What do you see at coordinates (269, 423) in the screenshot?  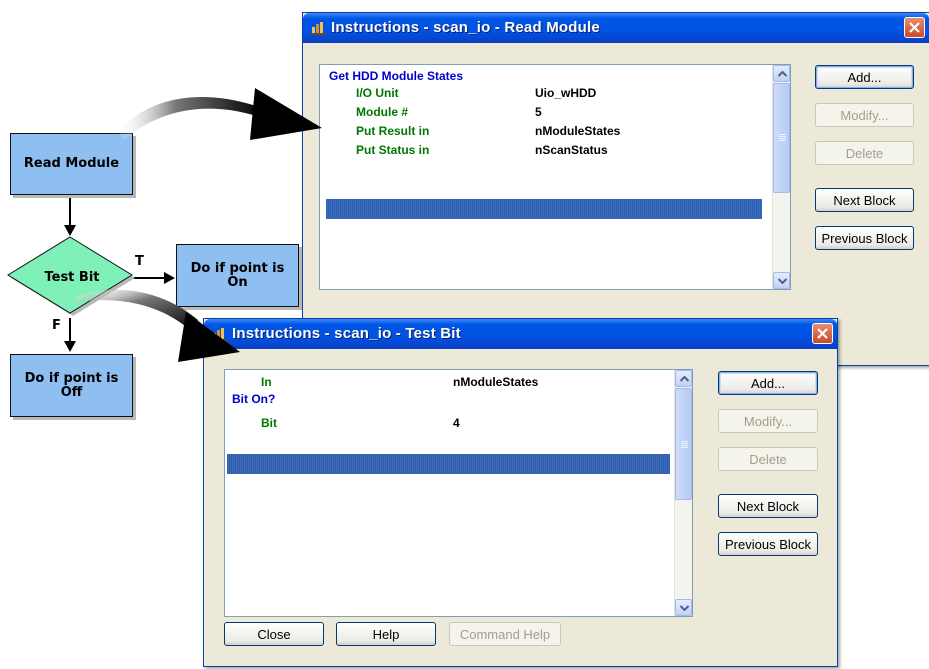 I see `param-key: Bit` at bounding box center [269, 423].